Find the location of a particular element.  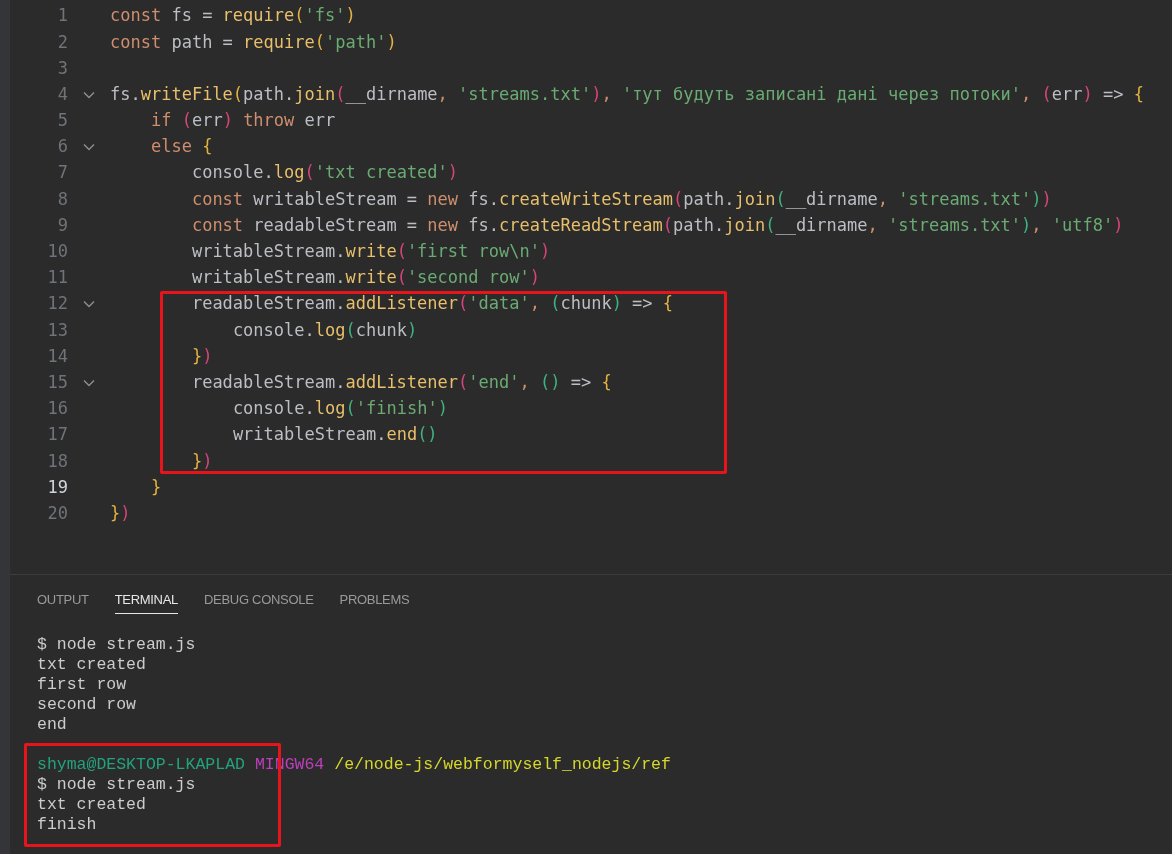

code-line: fs.writeFile(path.join(__dirname, 'streams.txt'), 'тут будуть записані дані через потоки', (err) => { is located at coordinates (627, 94).